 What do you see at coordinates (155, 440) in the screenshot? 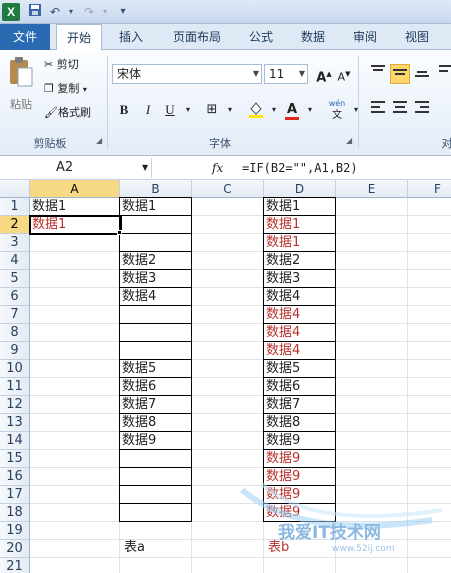
I see `cell-b14: 数据9` at bounding box center [155, 440].